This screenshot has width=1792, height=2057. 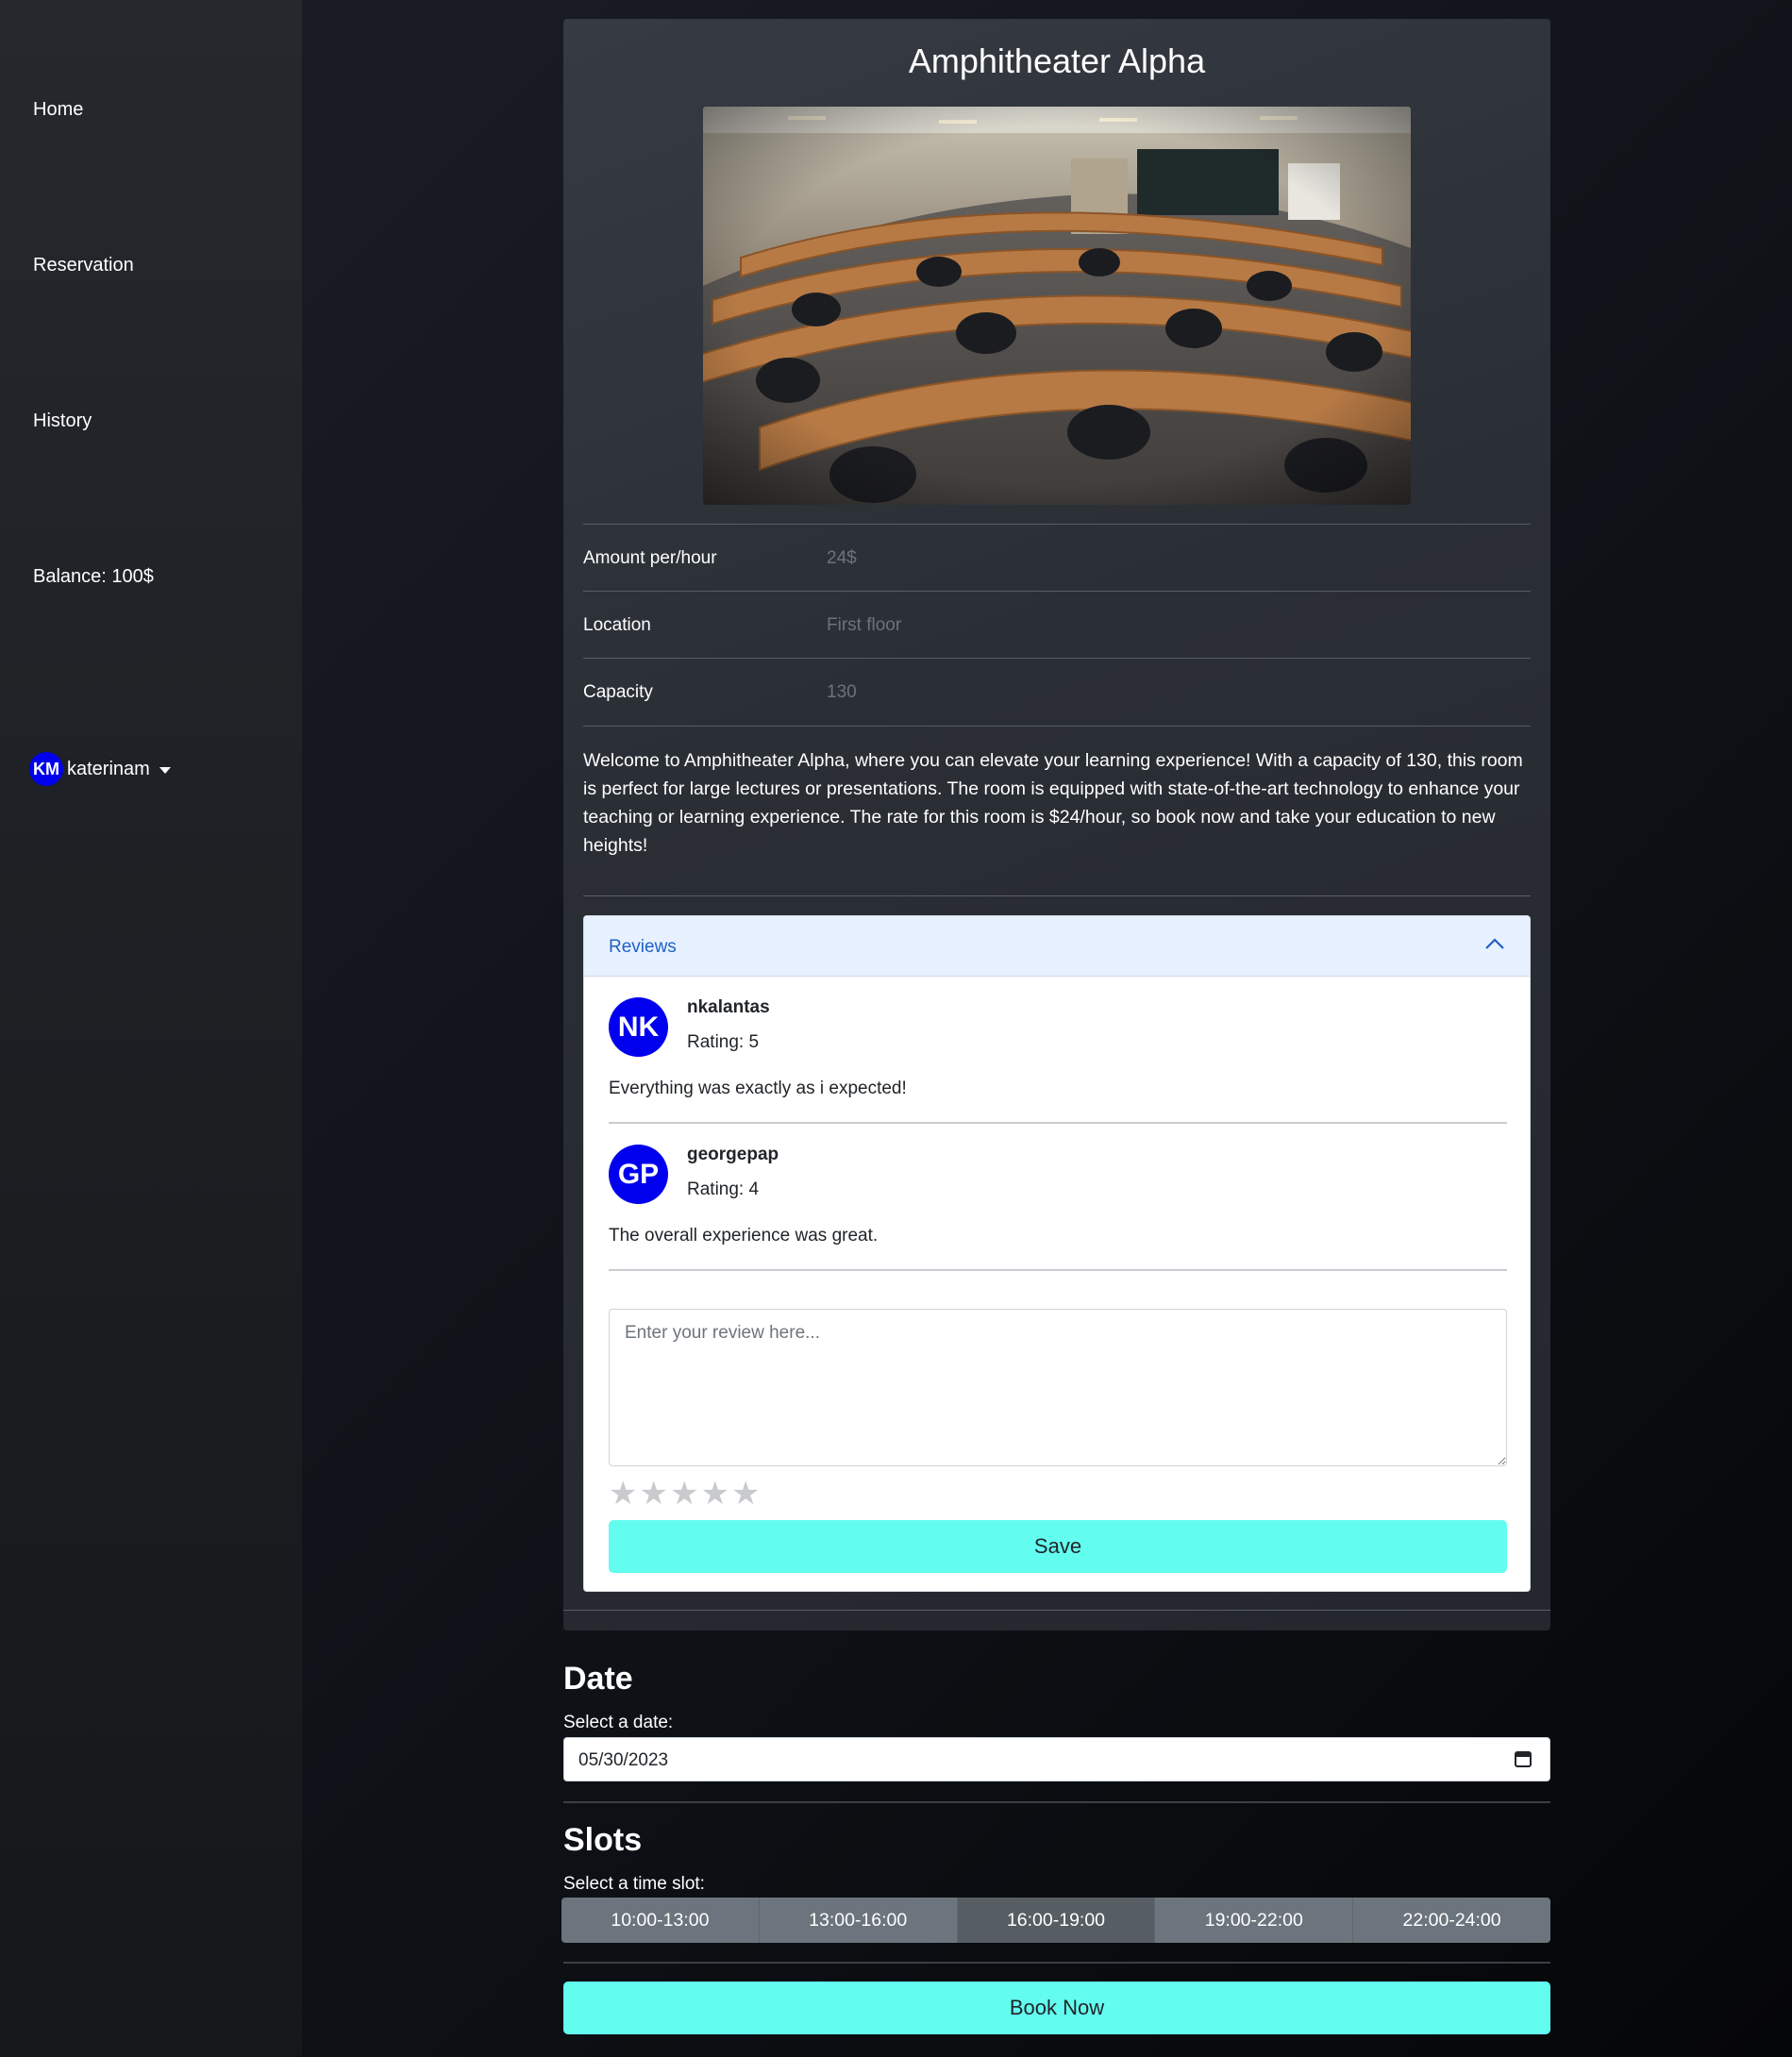 What do you see at coordinates (1058, 1387) in the screenshot?
I see `review-textarea` at bounding box center [1058, 1387].